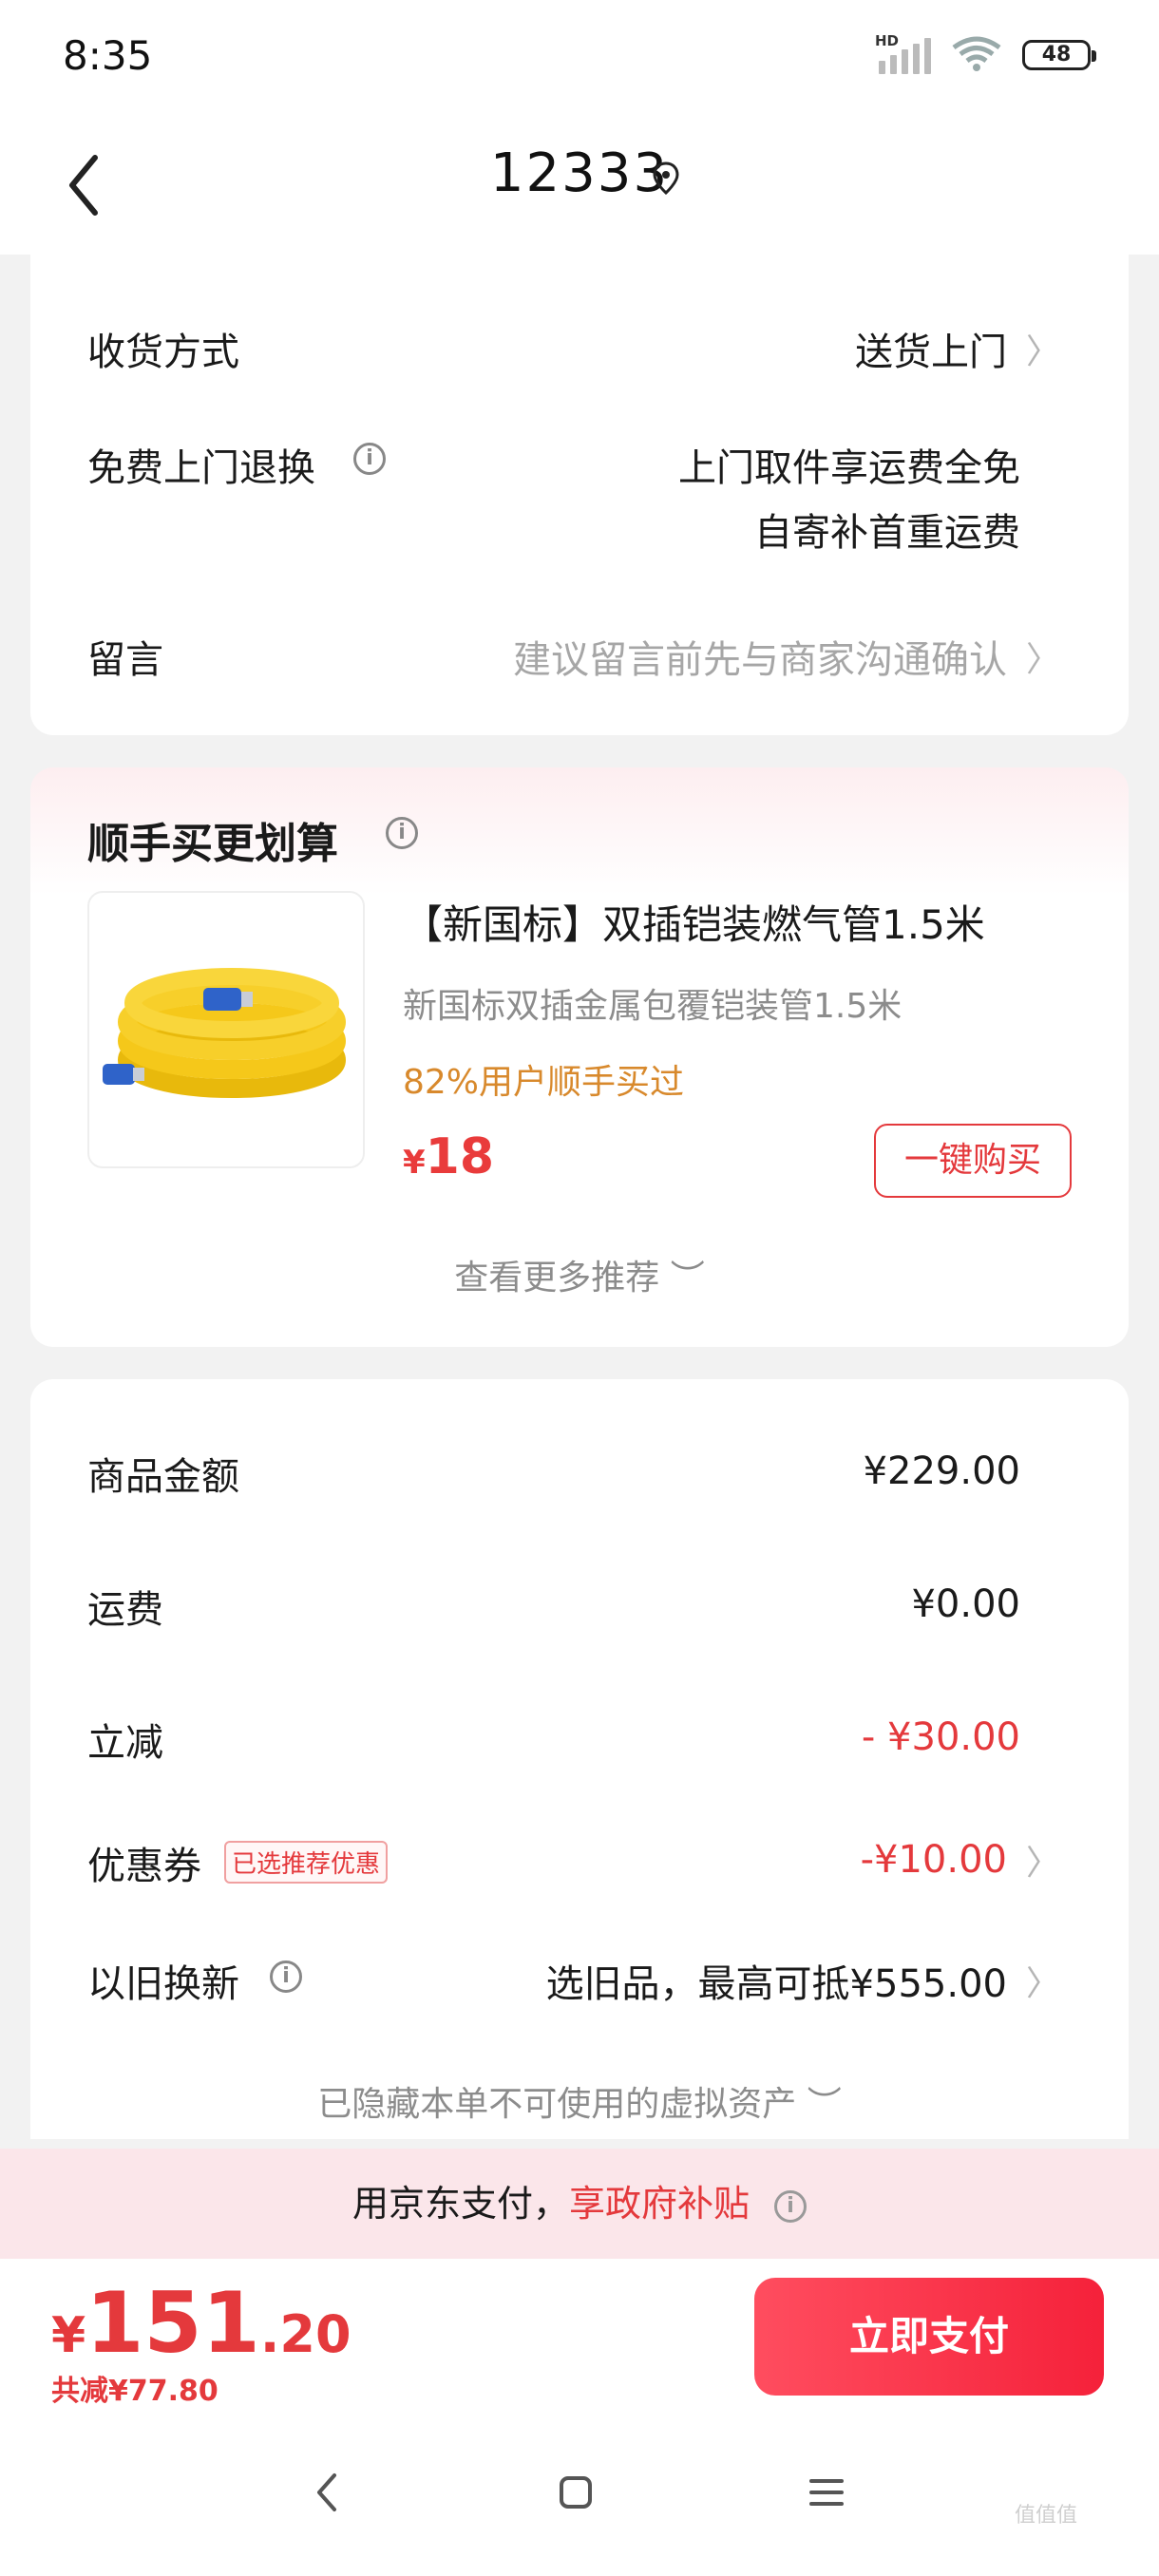 This screenshot has height=2576, width=1159. I want to click on free-return-line2: 自寄补首重运费, so click(887, 533).